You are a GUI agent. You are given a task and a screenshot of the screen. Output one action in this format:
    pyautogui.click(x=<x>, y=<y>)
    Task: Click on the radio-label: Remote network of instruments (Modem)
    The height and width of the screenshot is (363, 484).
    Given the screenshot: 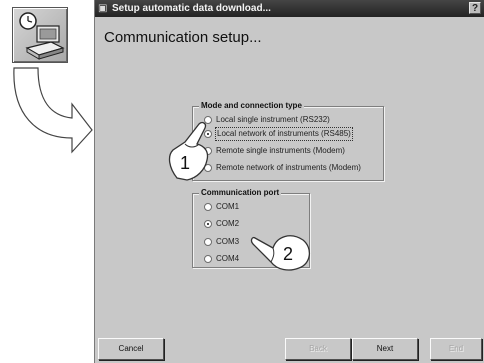 What is the action you would take?
    pyautogui.click(x=288, y=167)
    